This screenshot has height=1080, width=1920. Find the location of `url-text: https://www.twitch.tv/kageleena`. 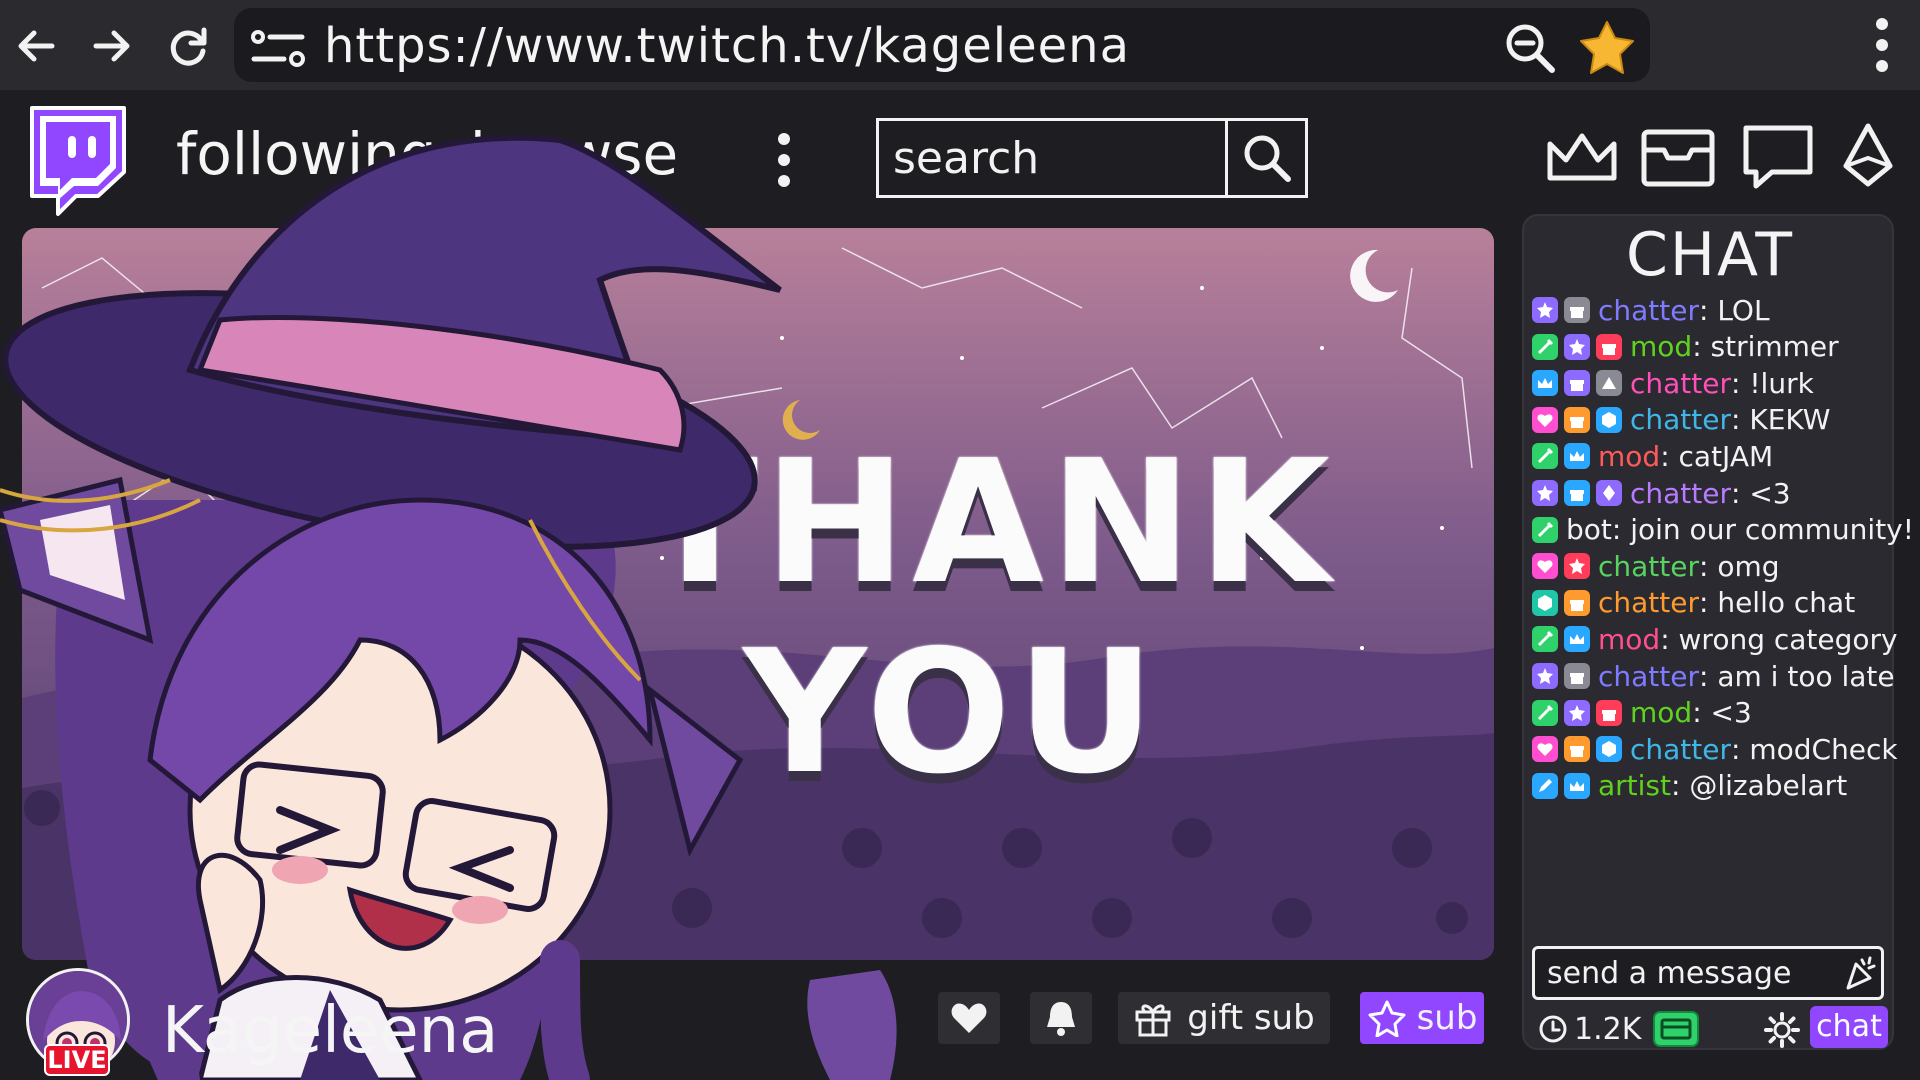

url-text: https://www.twitch.tv/kageleena is located at coordinates (727, 46).